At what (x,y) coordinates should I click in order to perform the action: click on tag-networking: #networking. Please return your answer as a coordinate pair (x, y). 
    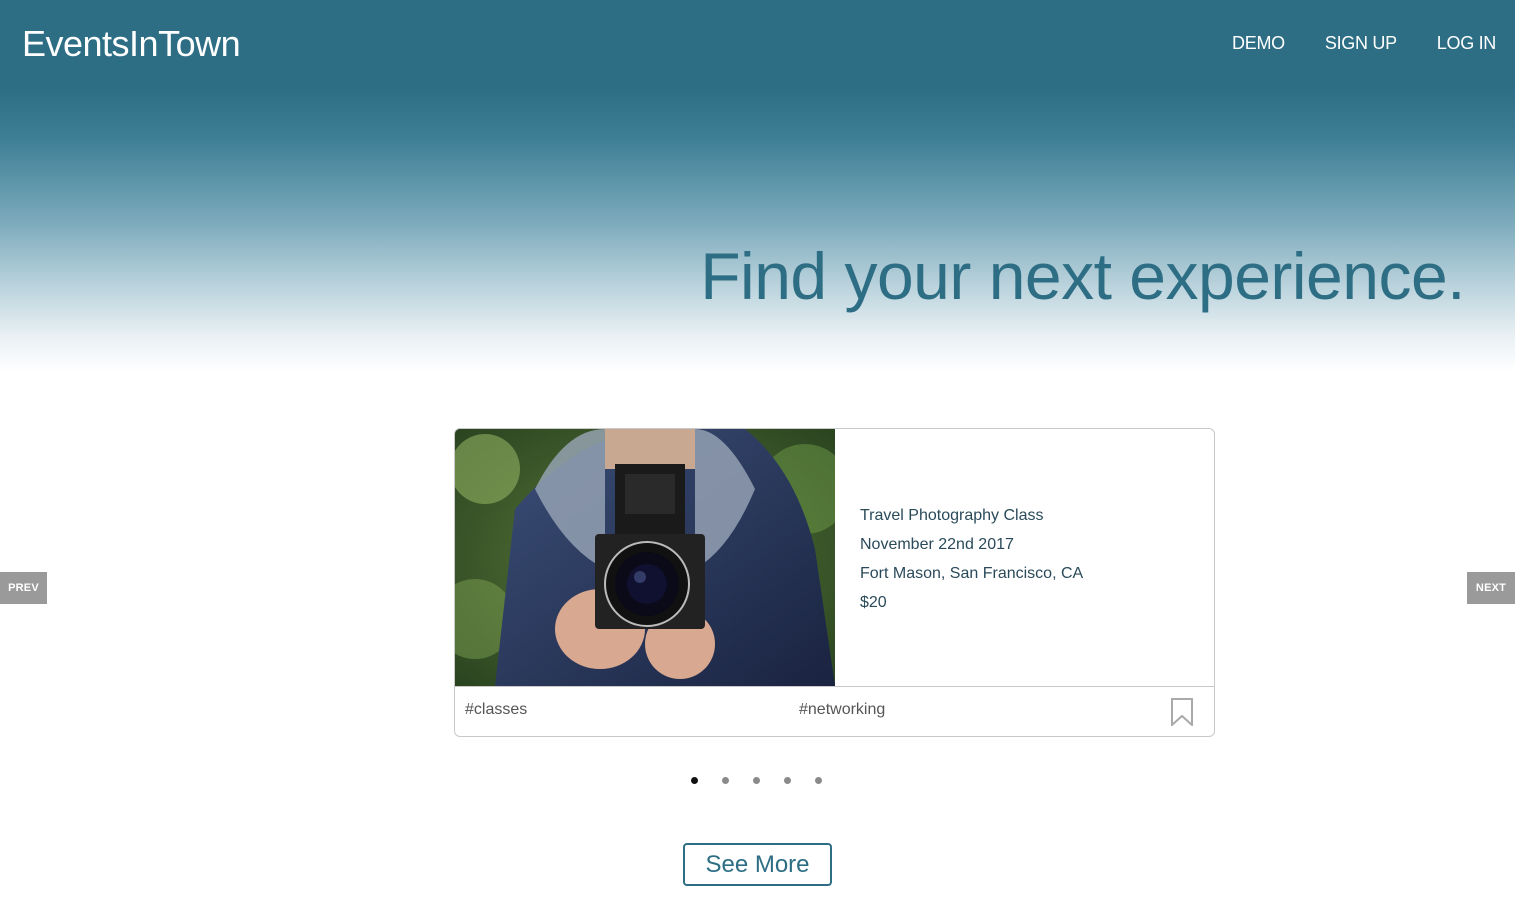
    Looking at the image, I should click on (842, 710).